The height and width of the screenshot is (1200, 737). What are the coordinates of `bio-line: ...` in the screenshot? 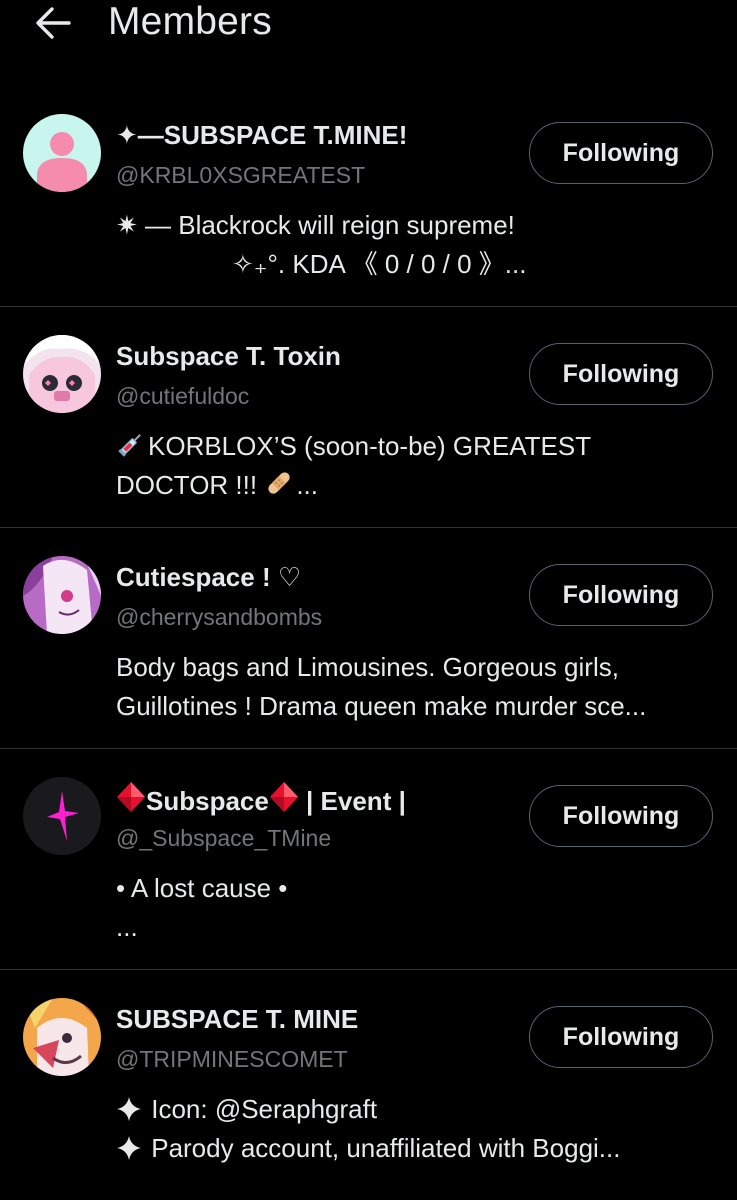 It's located at (127, 927).